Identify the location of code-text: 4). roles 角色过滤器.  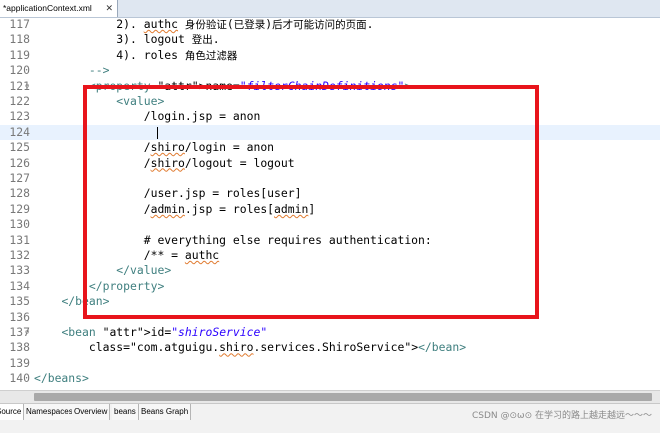
(136, 54).